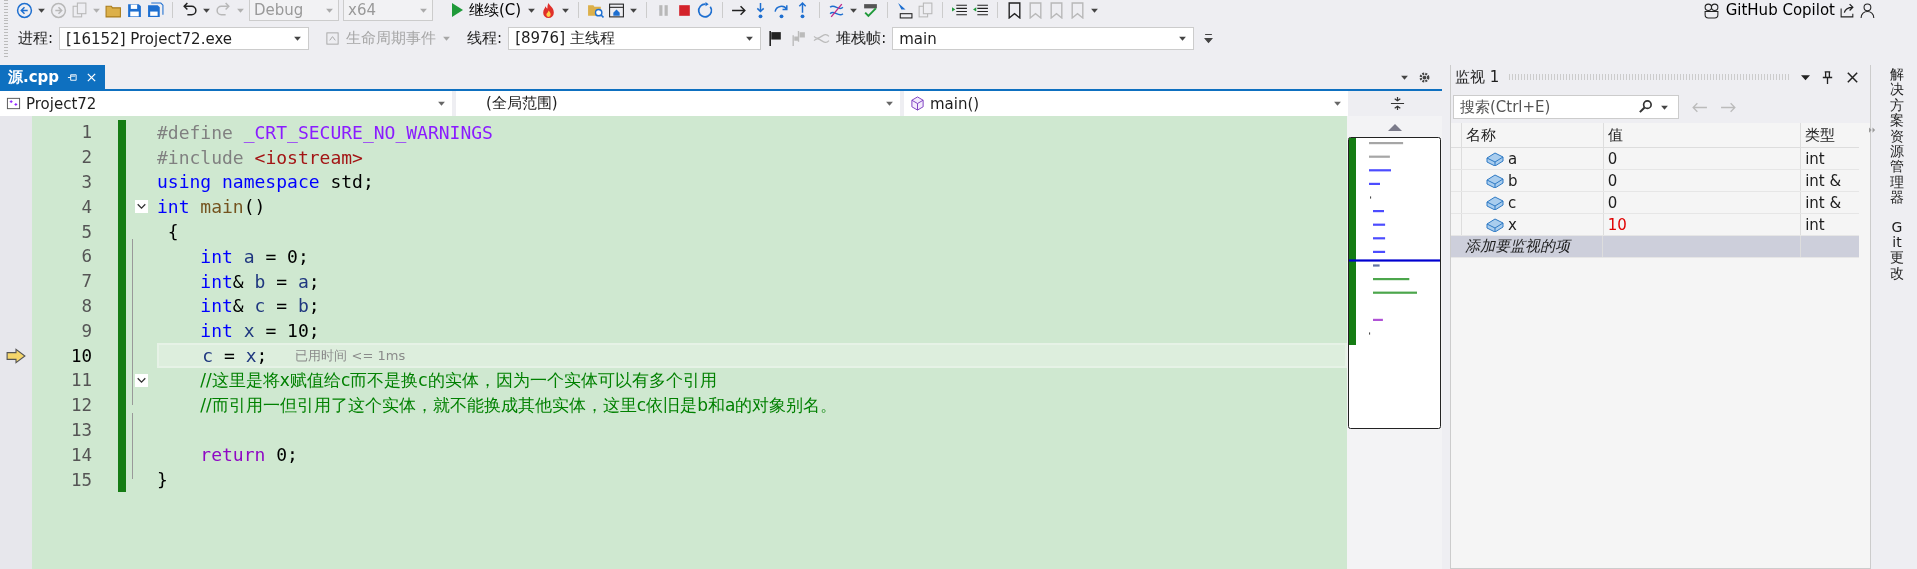 The height and width of the screenshot is (569, 1917). What do you see at coordinates (678, 103) in the screenshot?
I see `scope-dropdown: (全局范围)` at bounding box center [678, 103].